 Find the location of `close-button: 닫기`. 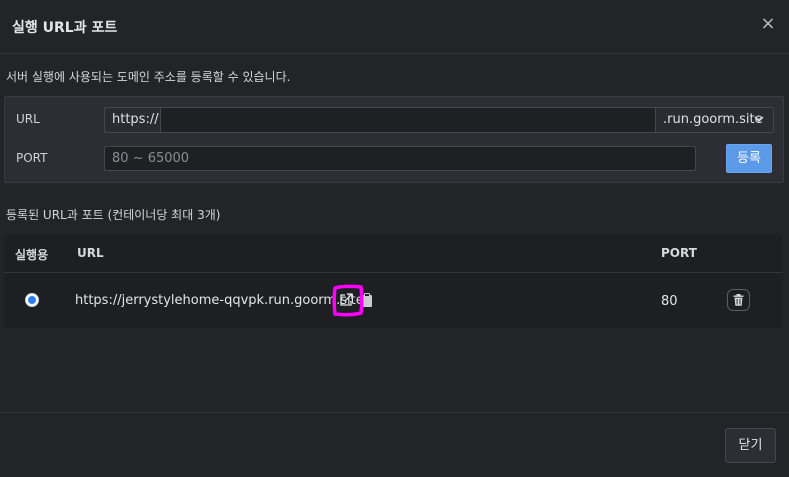

close-button: 닫기 is located at coordinates (750, 445).